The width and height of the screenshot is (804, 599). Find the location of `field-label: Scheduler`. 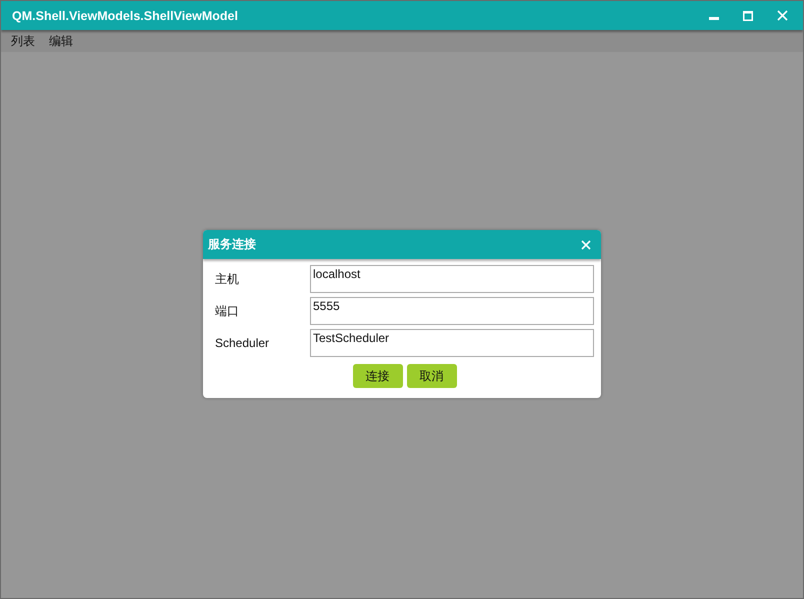

field-label: Scheduler is located at coordinates (242, 343).